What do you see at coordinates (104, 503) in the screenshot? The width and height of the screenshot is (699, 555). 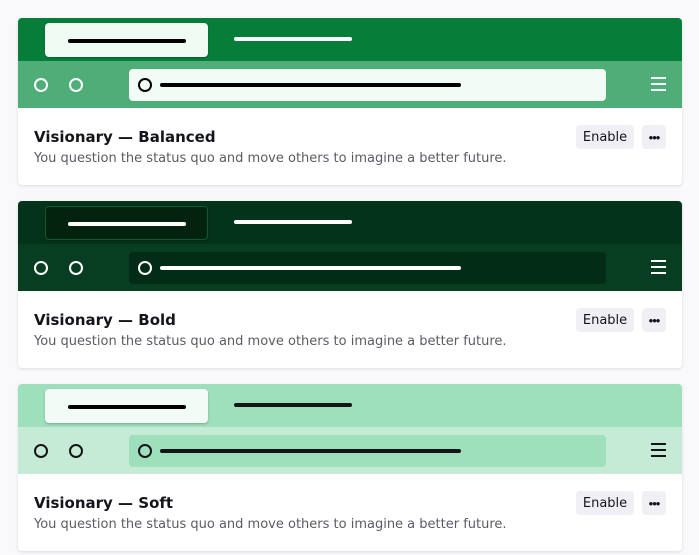 I see `theme-title: Visionary — Soft` at bounding box center [104, 503].